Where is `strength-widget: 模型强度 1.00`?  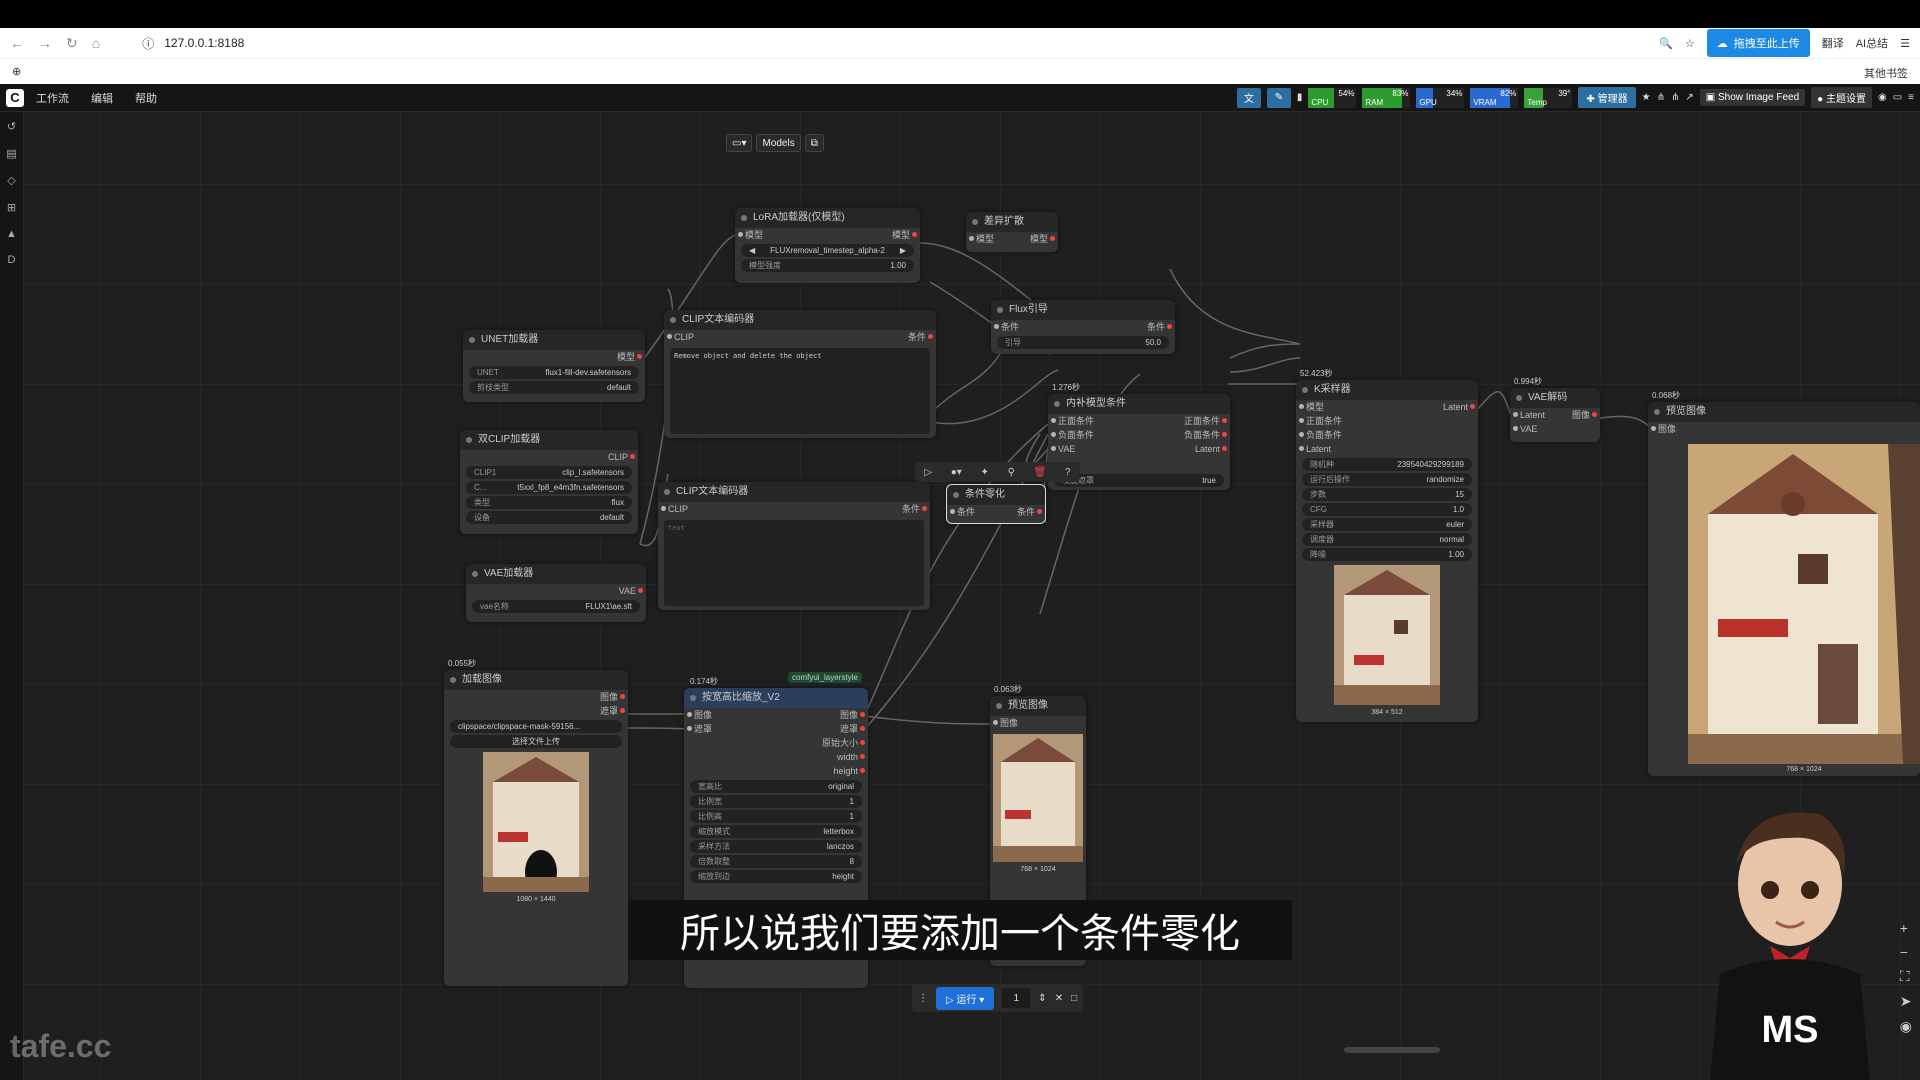 strength-widget: 模型强度 1.00 is located at coordinates (827, 265).